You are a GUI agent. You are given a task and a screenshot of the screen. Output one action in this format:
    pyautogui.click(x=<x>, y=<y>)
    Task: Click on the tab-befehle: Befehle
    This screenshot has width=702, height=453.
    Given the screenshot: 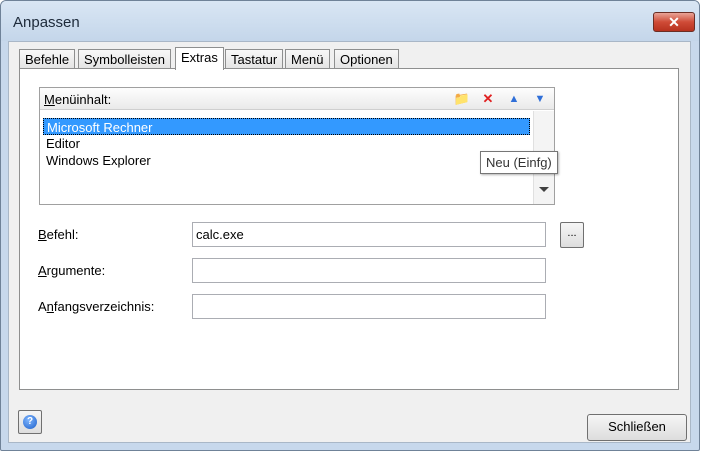 What is the action you would take?
    pyautogui.click(x=47, y=59)
    